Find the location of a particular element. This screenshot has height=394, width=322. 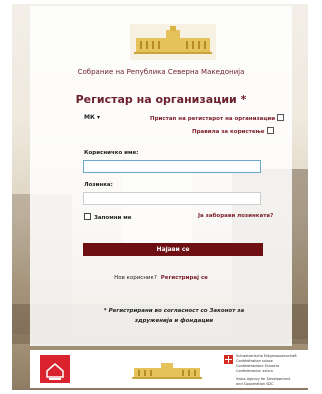

partner-logo-red is located at coordinates (55, 369).